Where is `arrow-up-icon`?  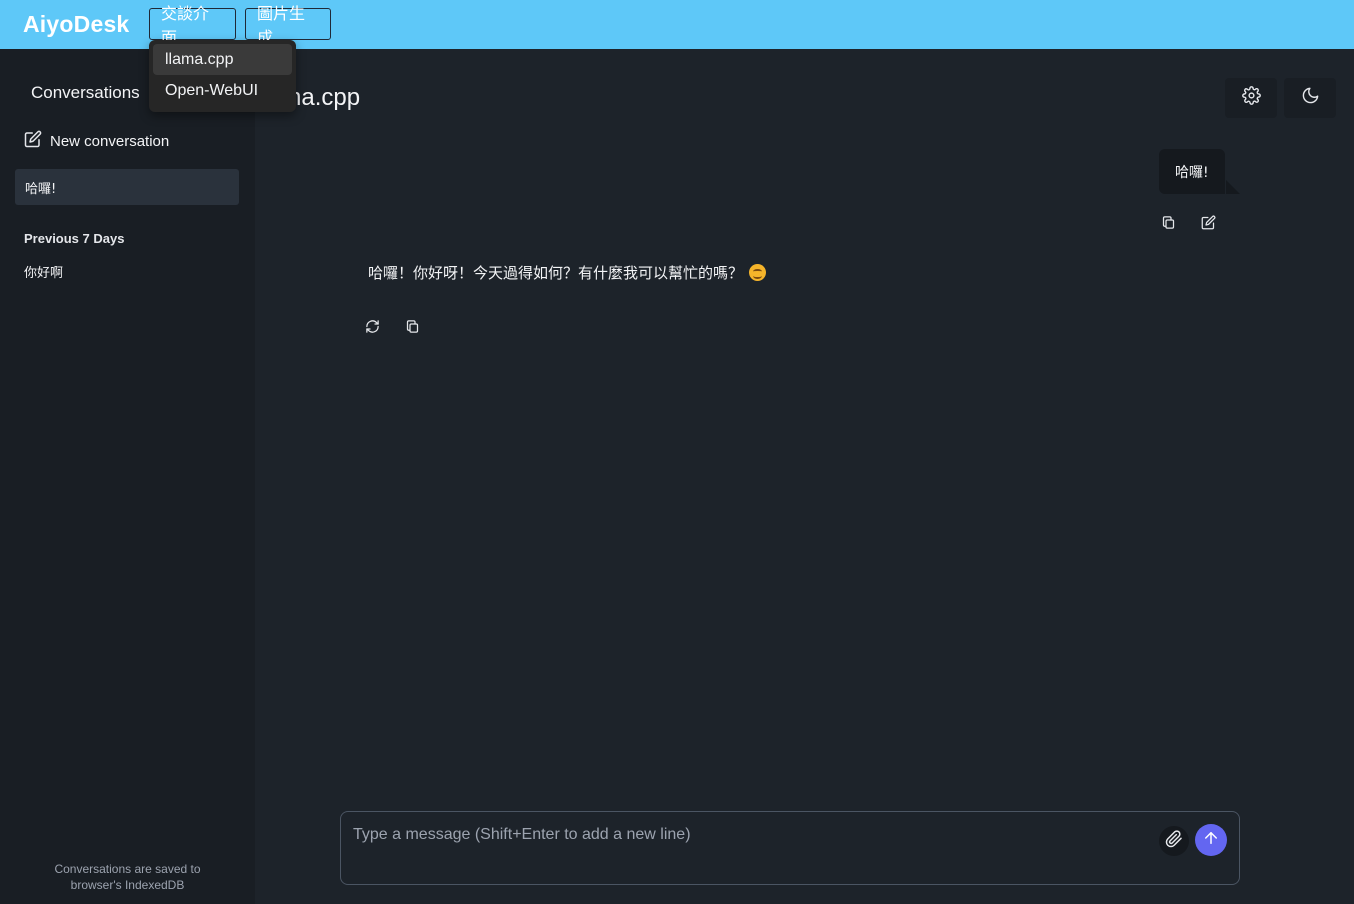 arrow-up-icon is located at coordinates (1211, 840).